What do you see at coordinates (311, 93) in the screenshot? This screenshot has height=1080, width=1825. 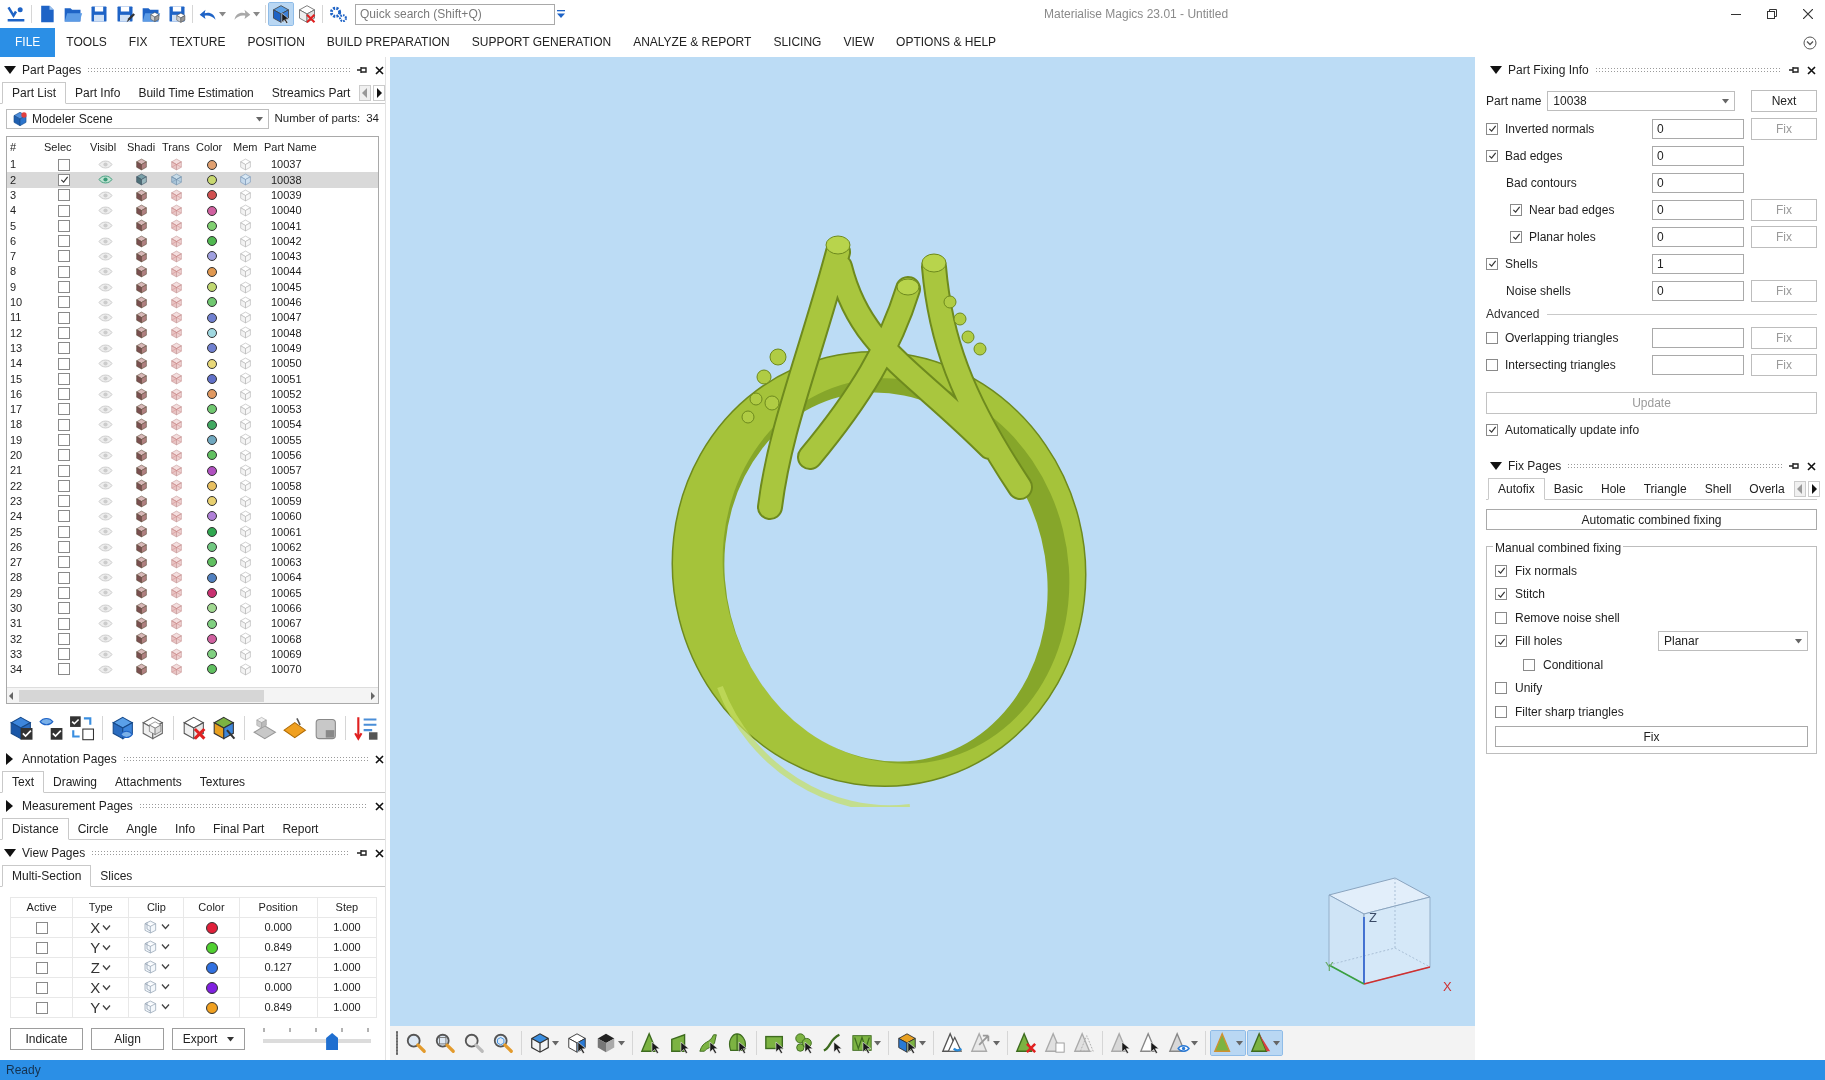 I see `tab: Streamics Part` at bounding box center [311, 93].